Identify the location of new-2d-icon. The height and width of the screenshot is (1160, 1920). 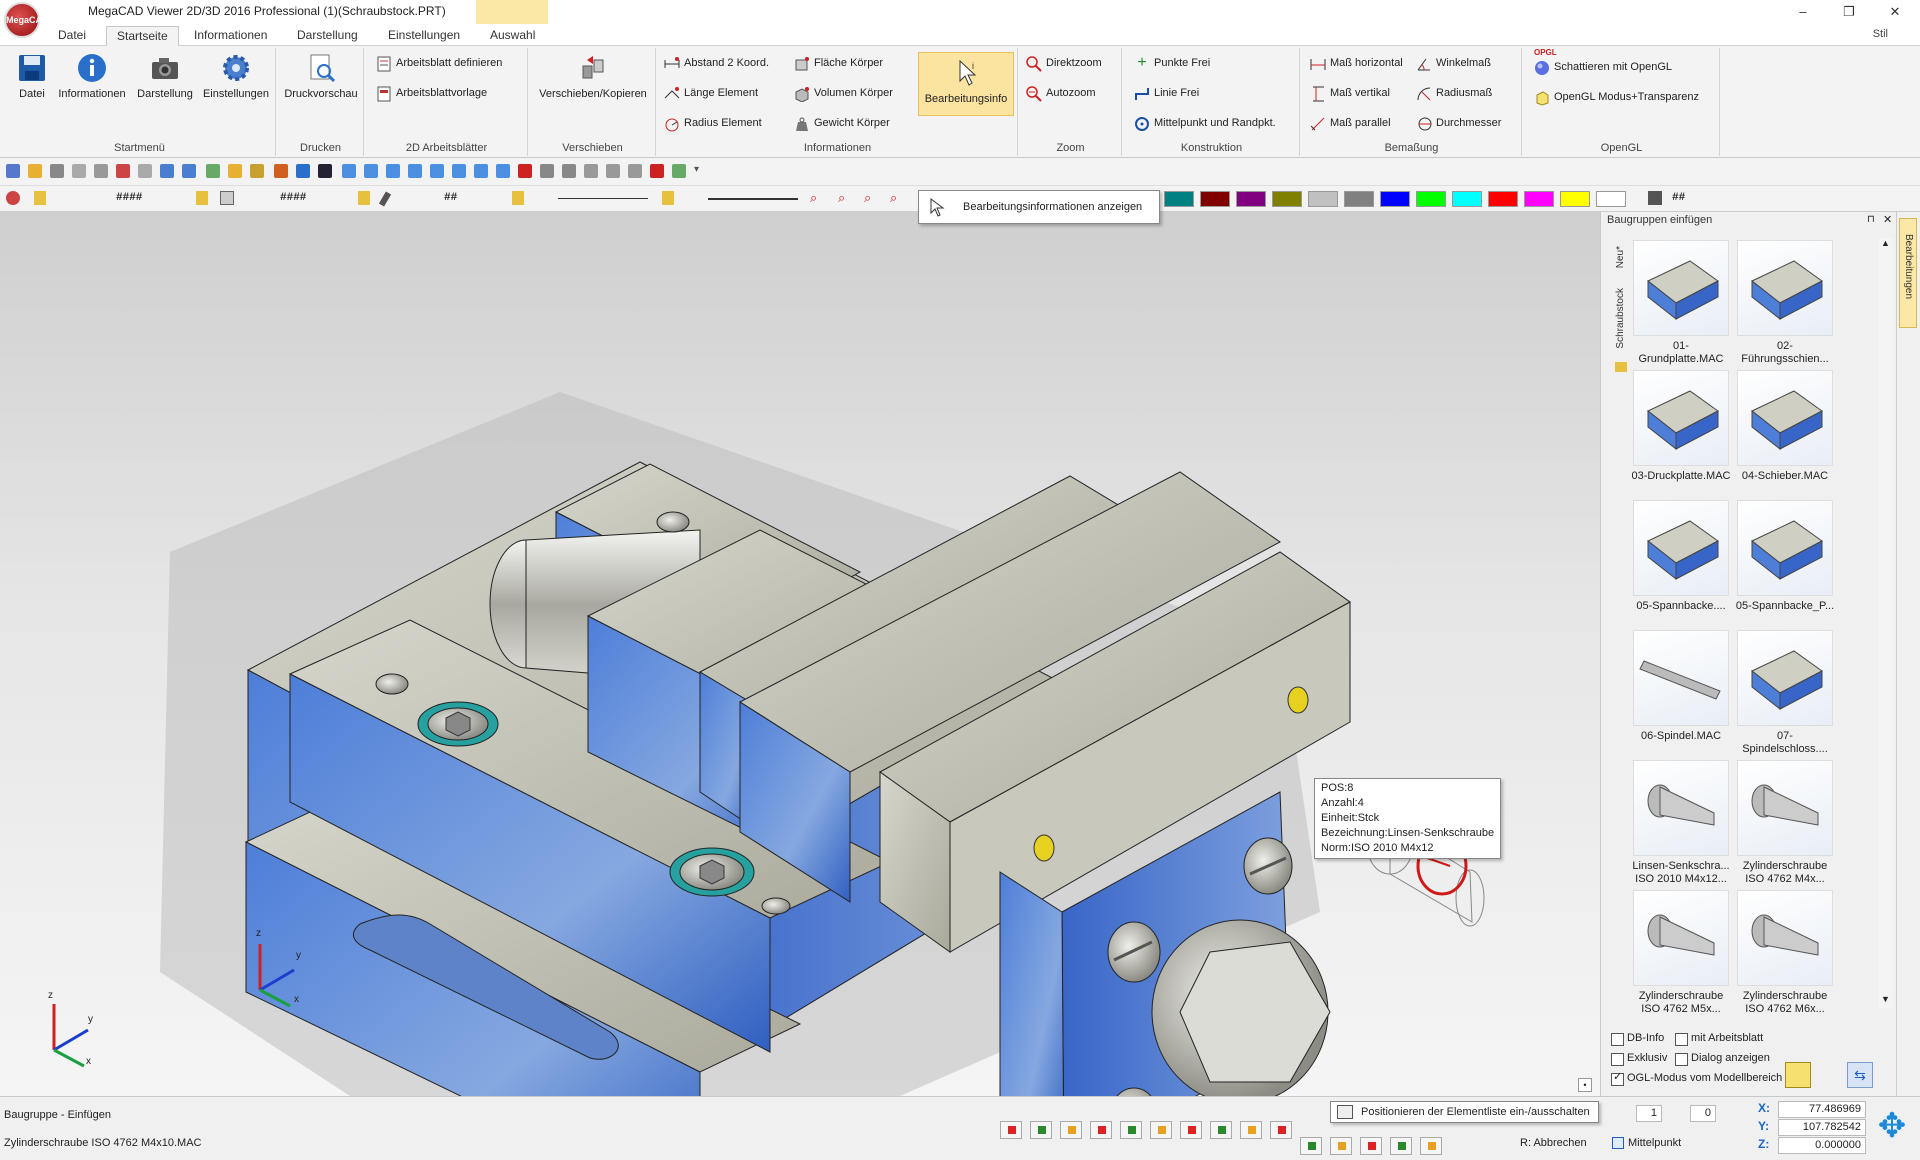
(13, 171).